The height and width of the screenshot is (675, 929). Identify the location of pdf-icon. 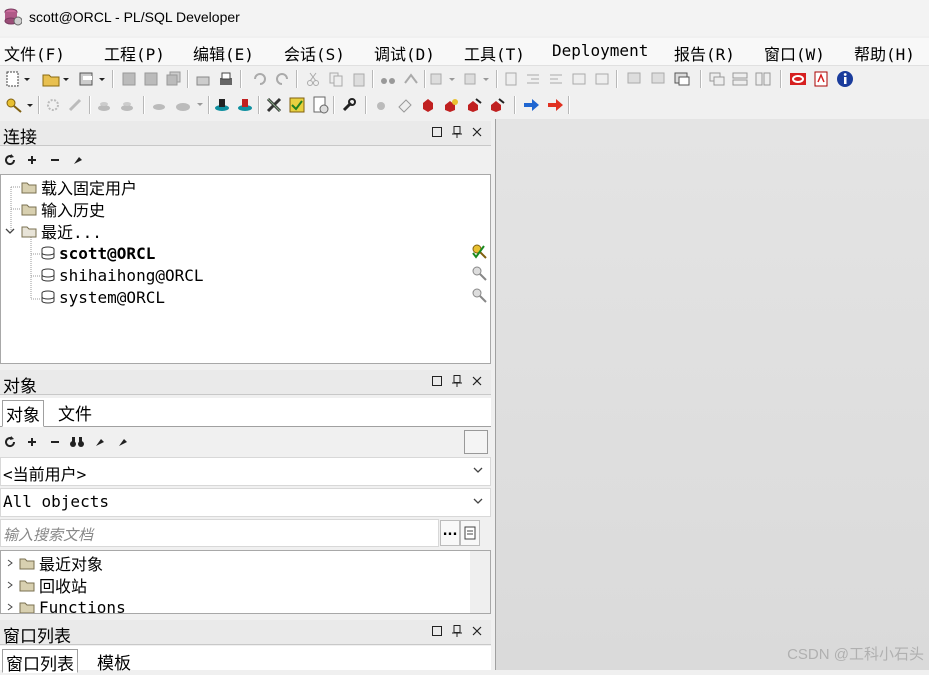
(821, 79).